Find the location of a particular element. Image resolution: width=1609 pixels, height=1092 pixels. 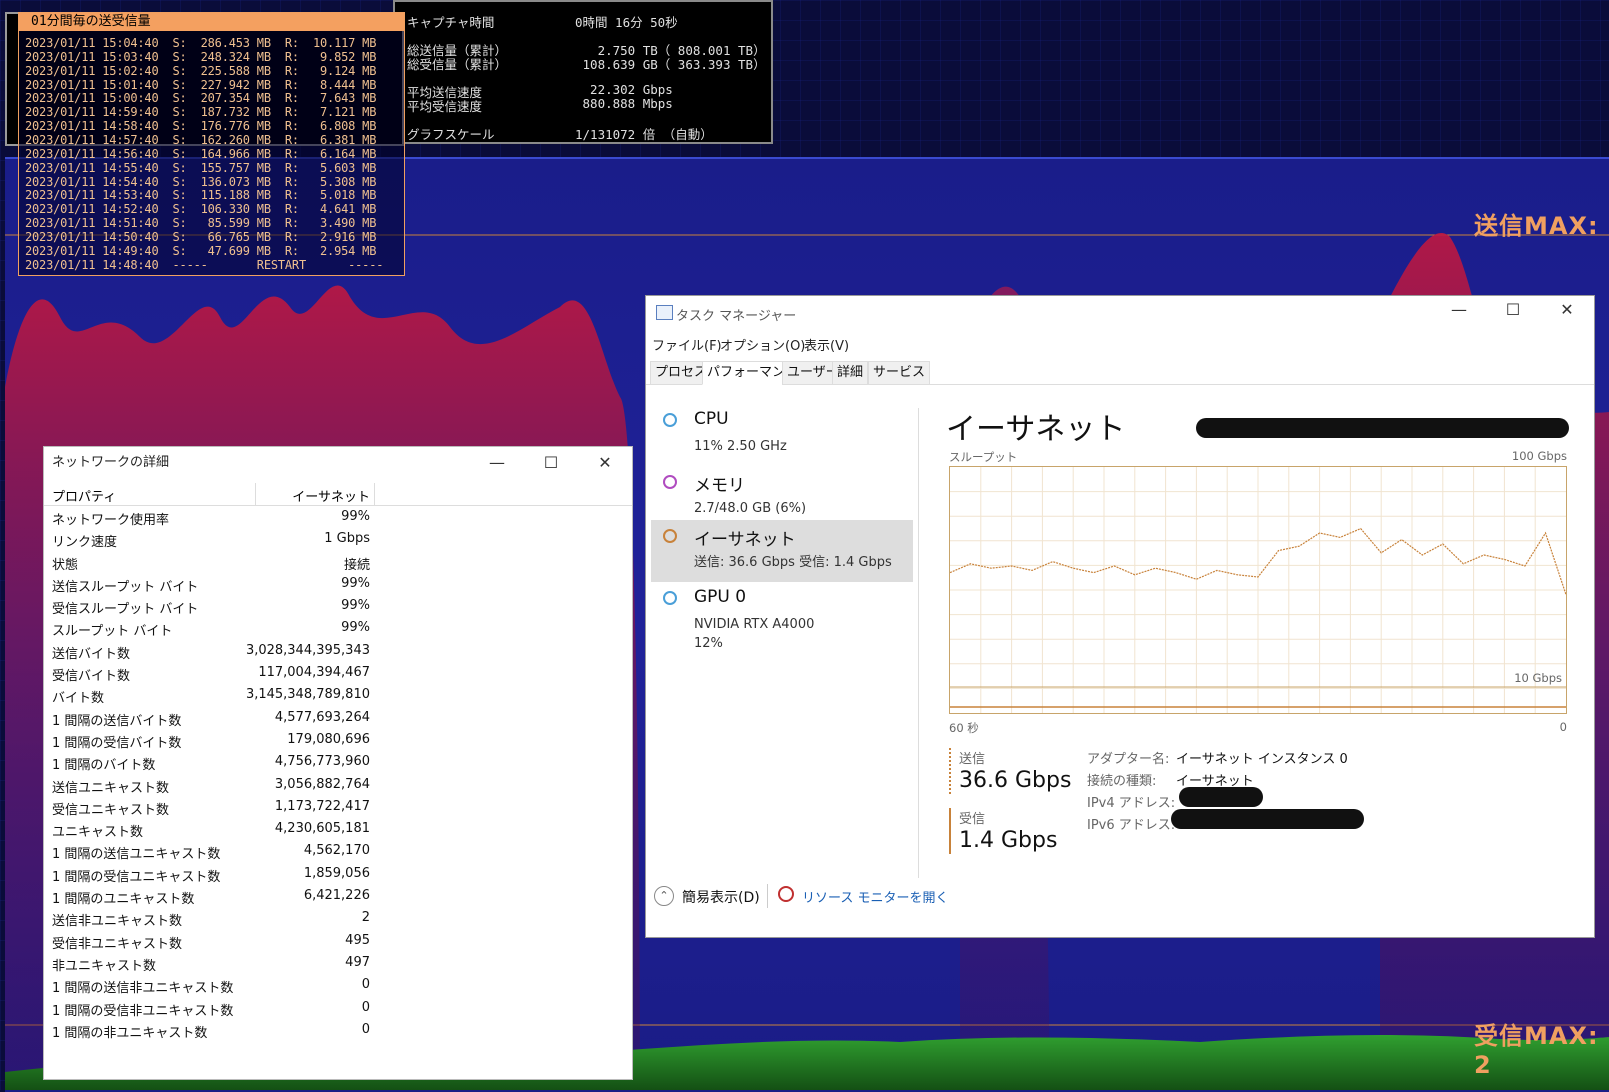

row-value: 6,421,226 is located at coordinates (336, 896).